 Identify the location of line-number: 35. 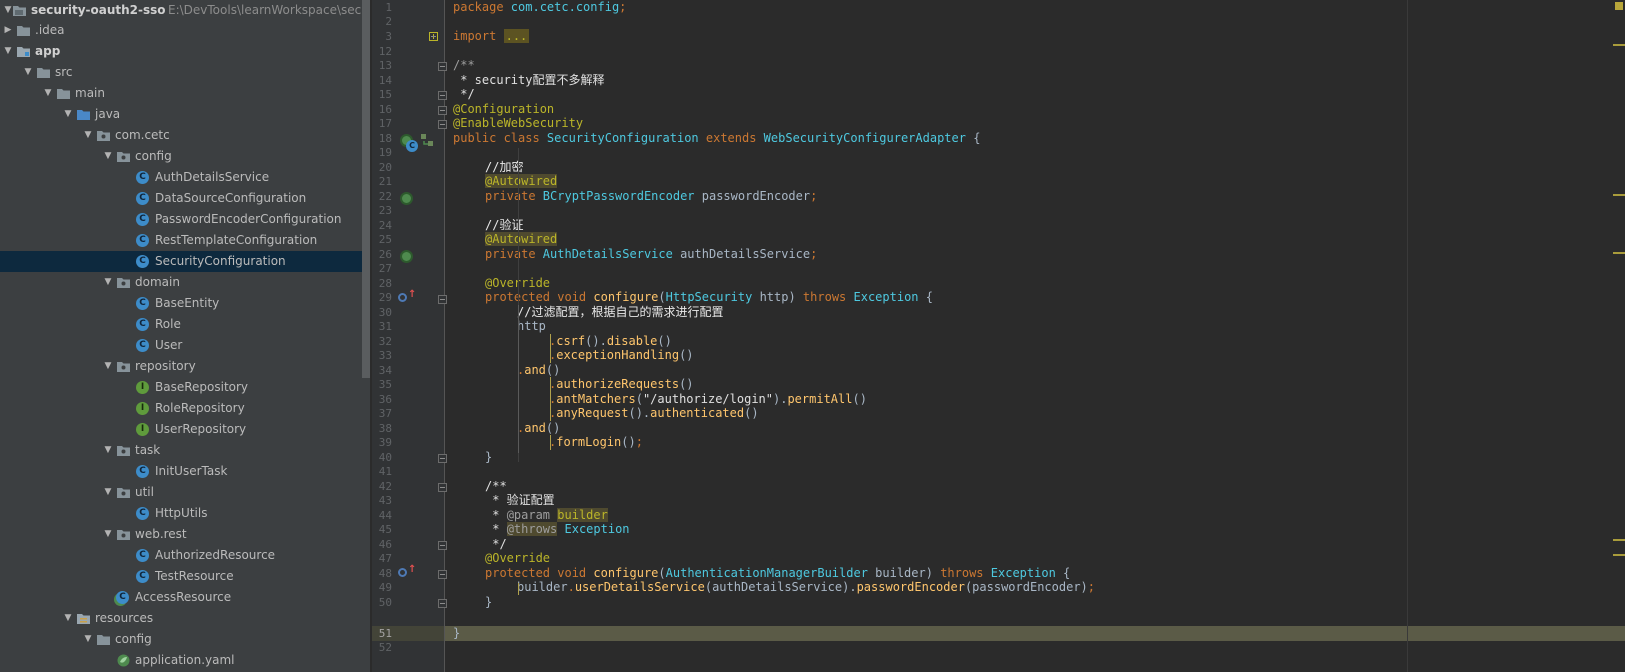
(382, 384).